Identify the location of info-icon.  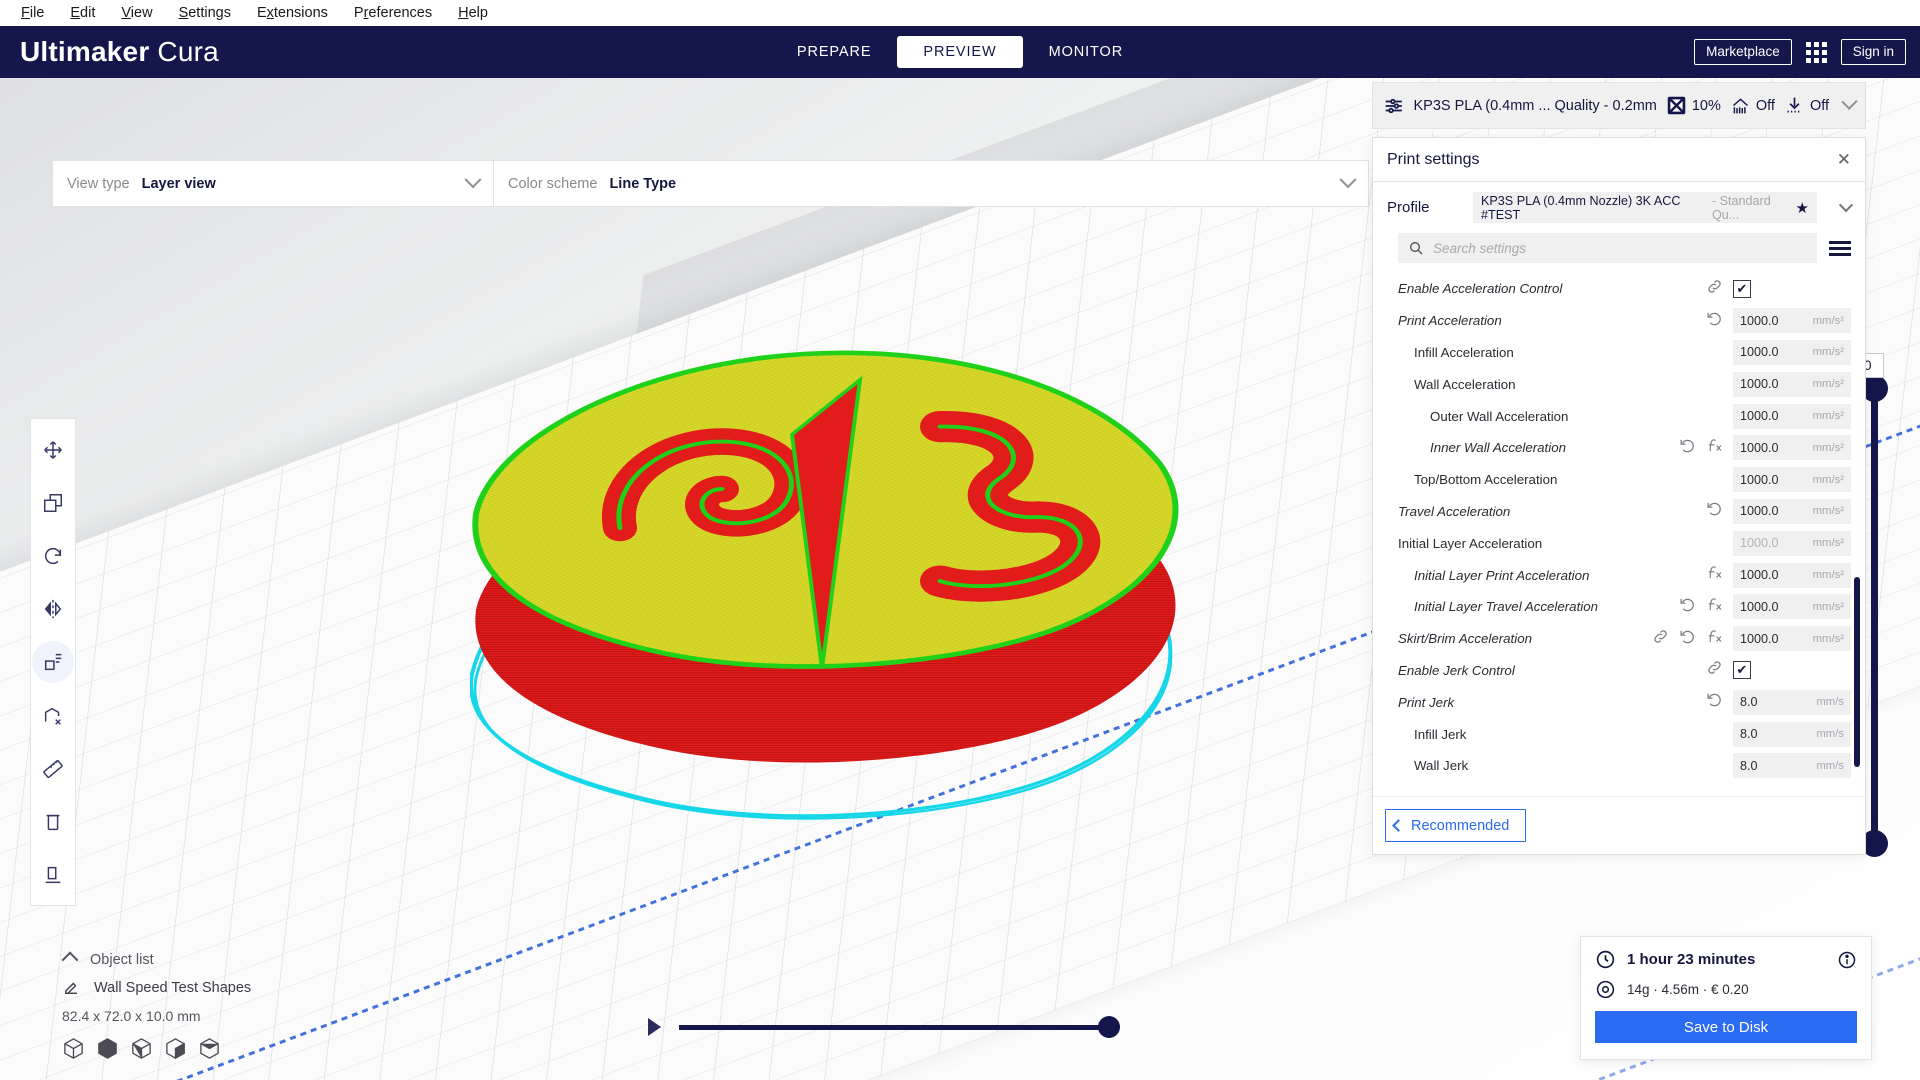
(1847, 960).